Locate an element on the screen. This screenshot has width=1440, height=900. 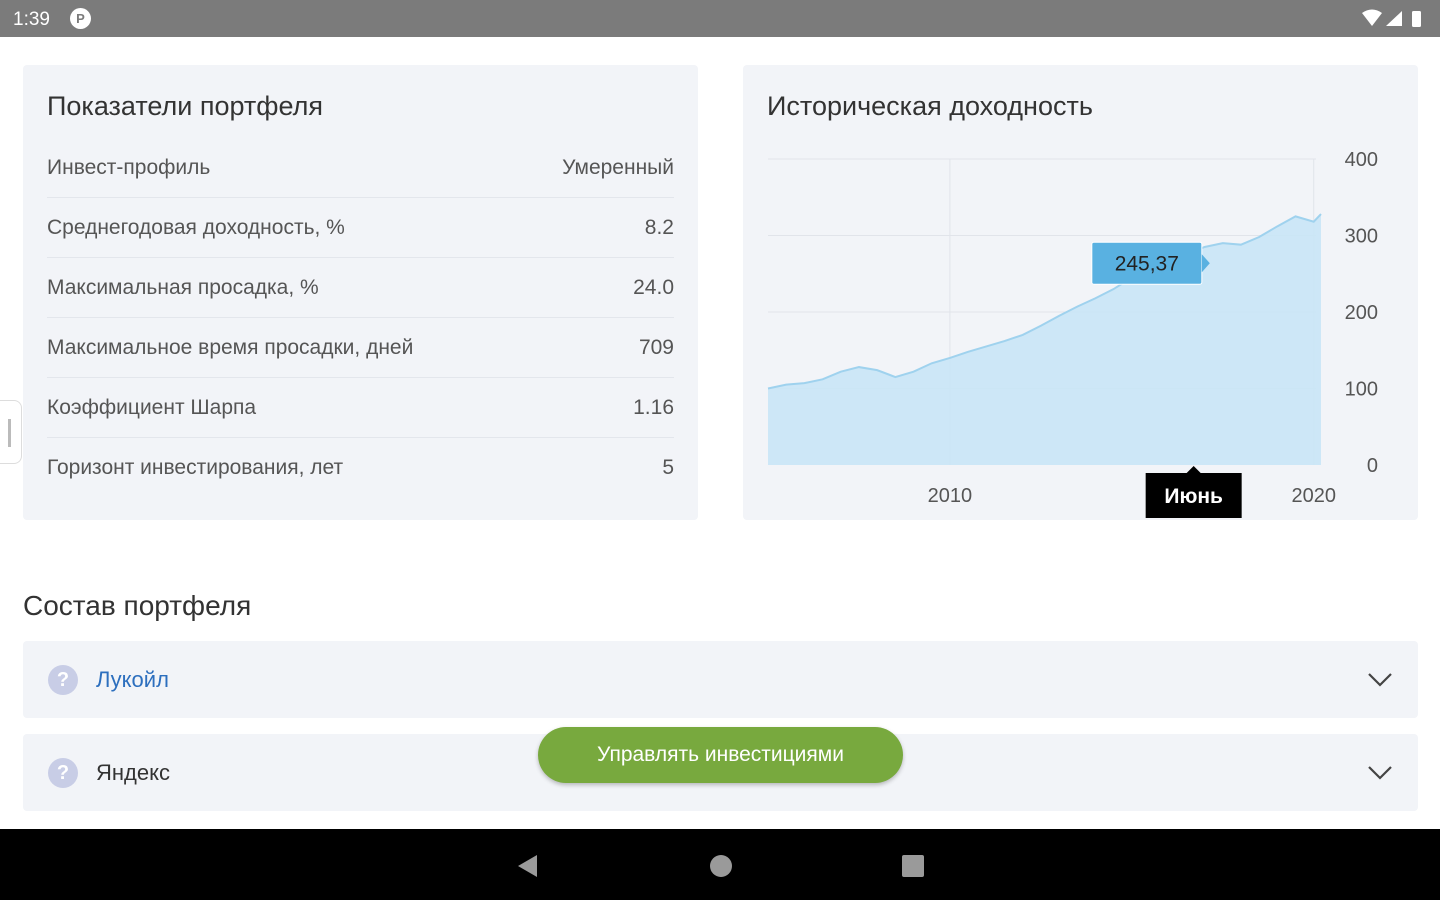
signal-icon is located at coordinates (1394, 18).